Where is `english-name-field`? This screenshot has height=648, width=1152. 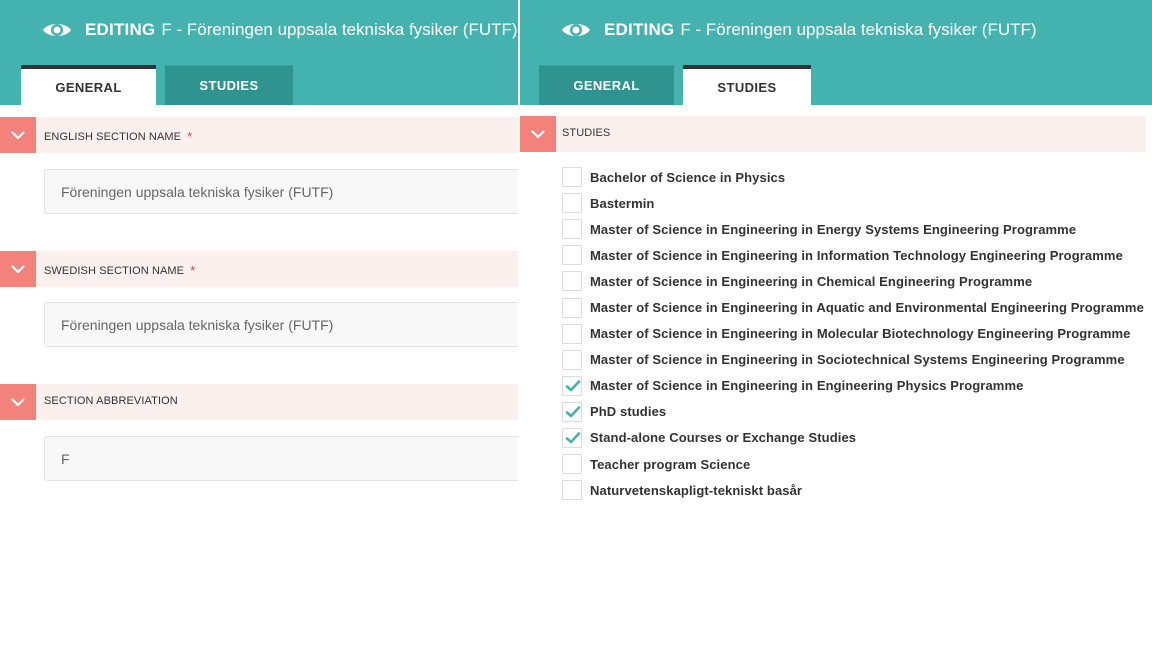
english-name-field is located at coordinates (281, 191).